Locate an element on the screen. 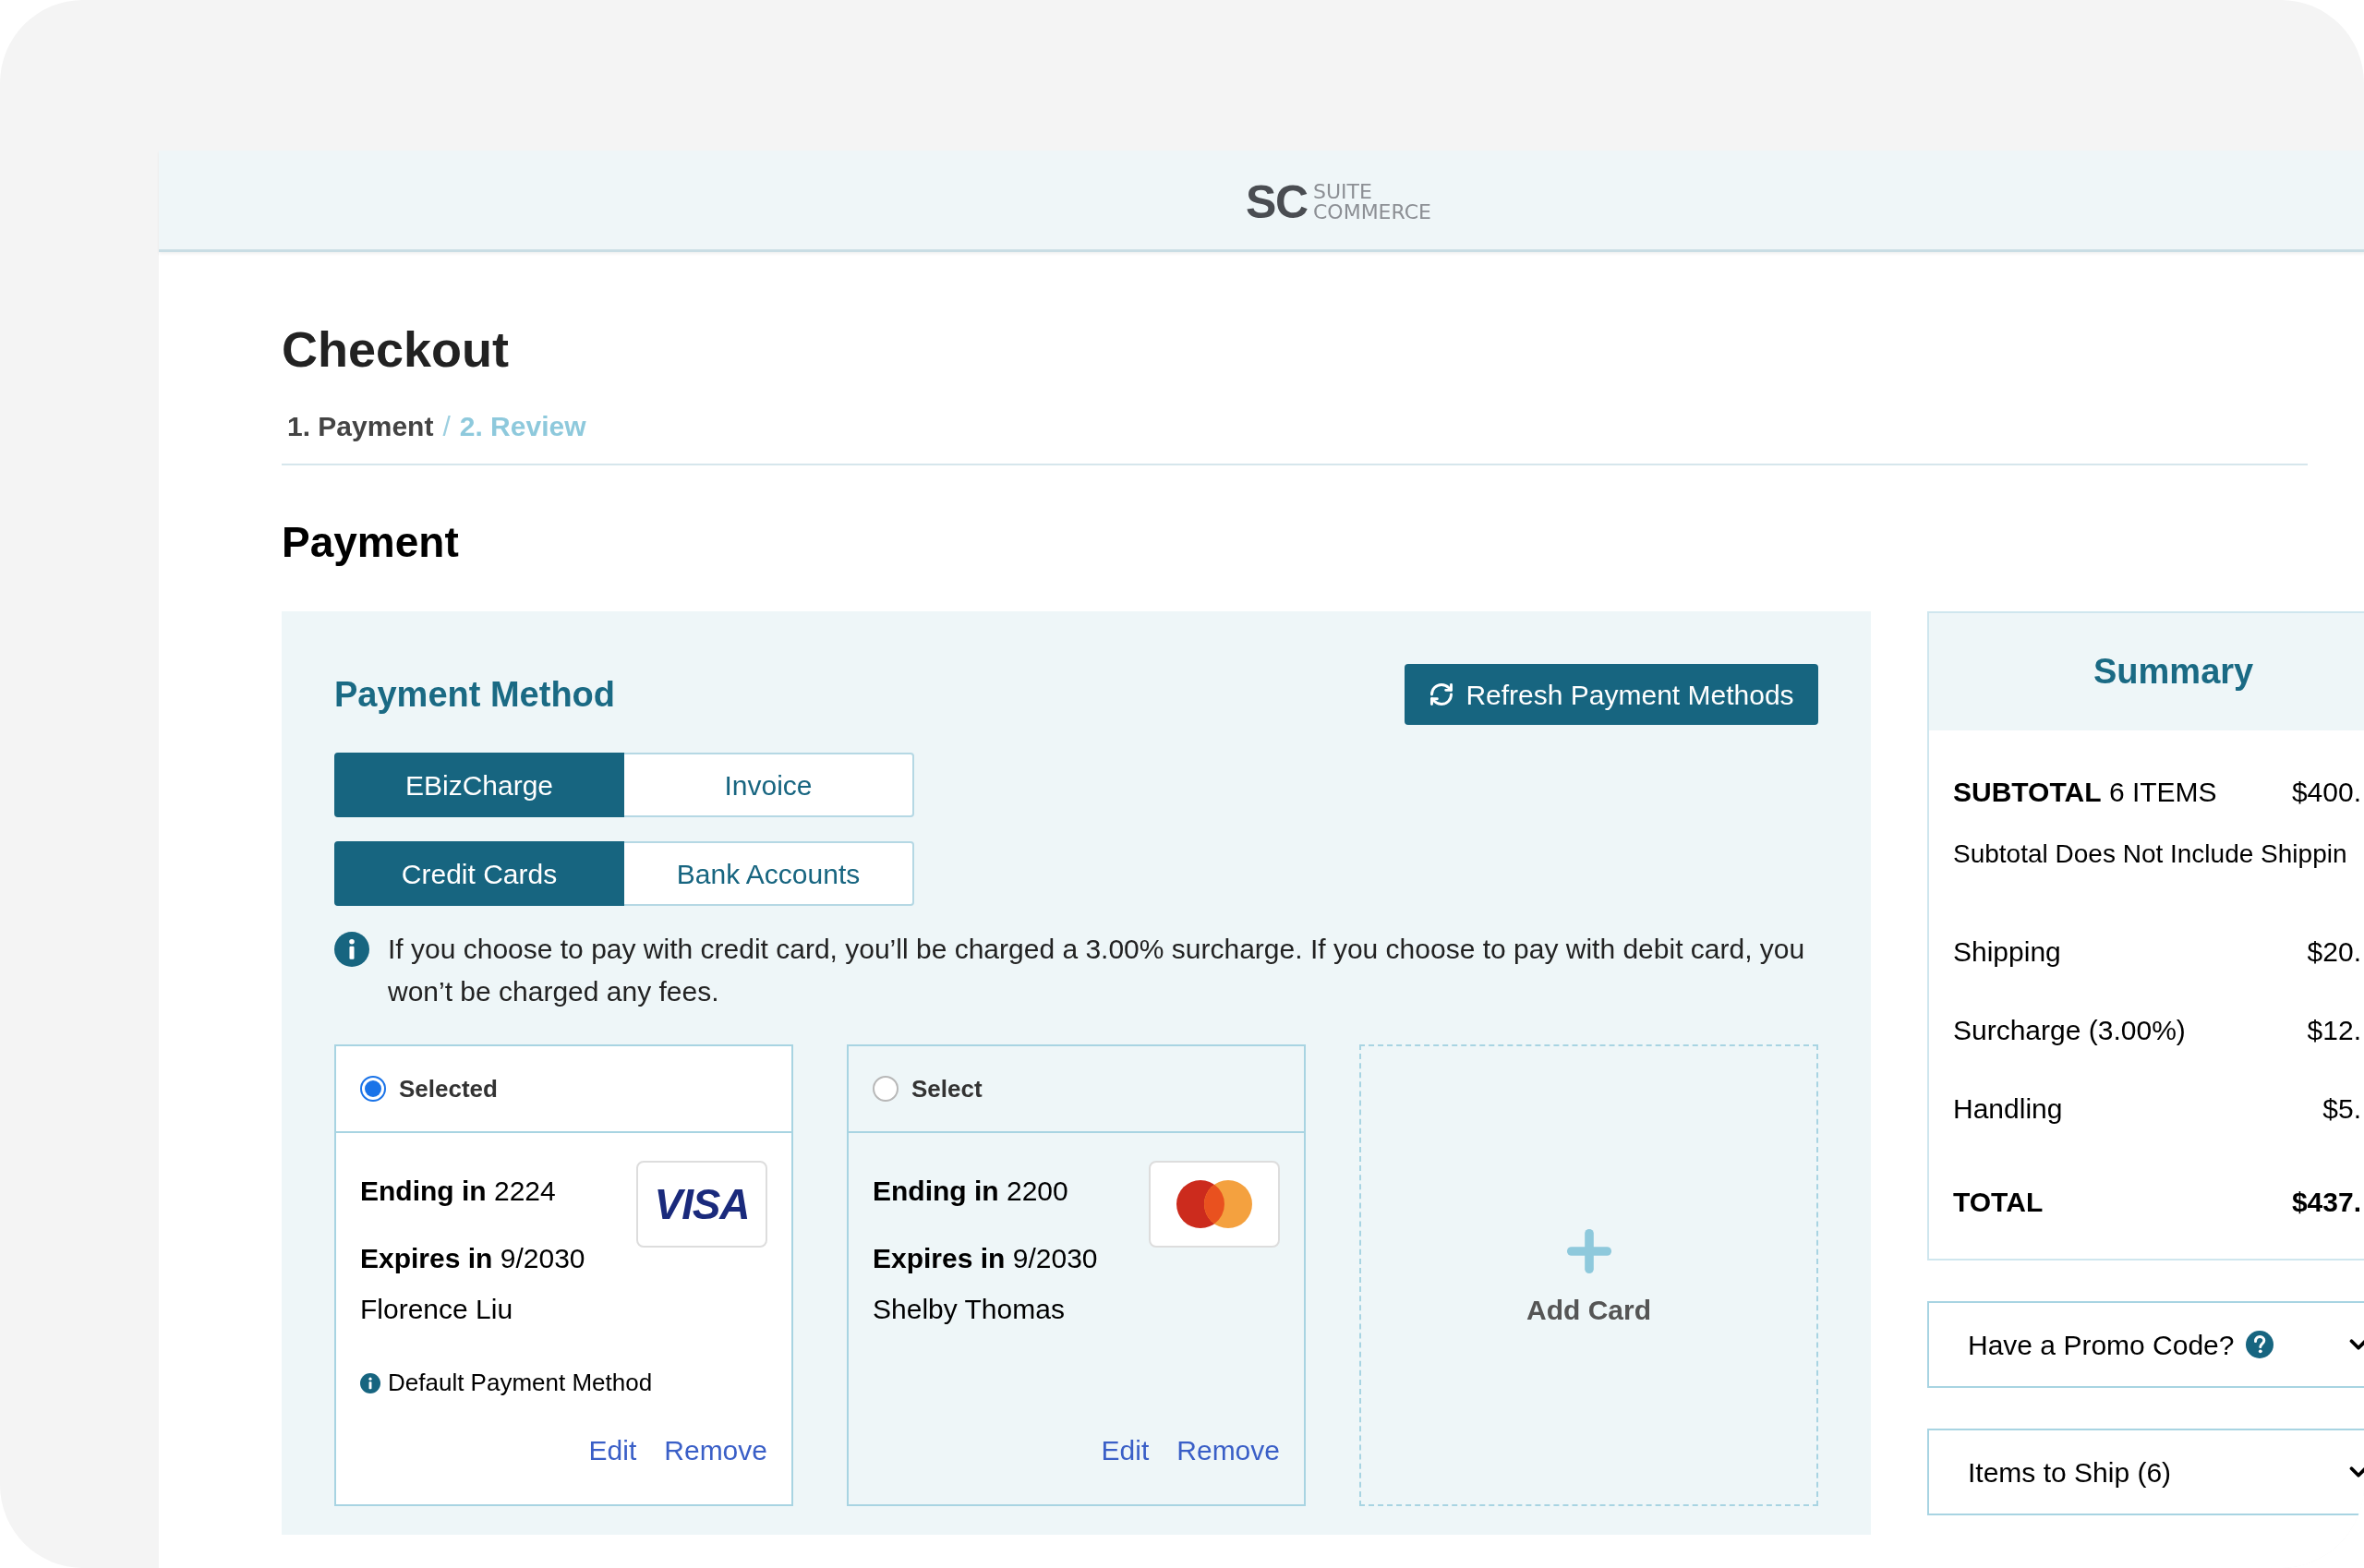  refresh-icon is located at coordinates (1442, 694).